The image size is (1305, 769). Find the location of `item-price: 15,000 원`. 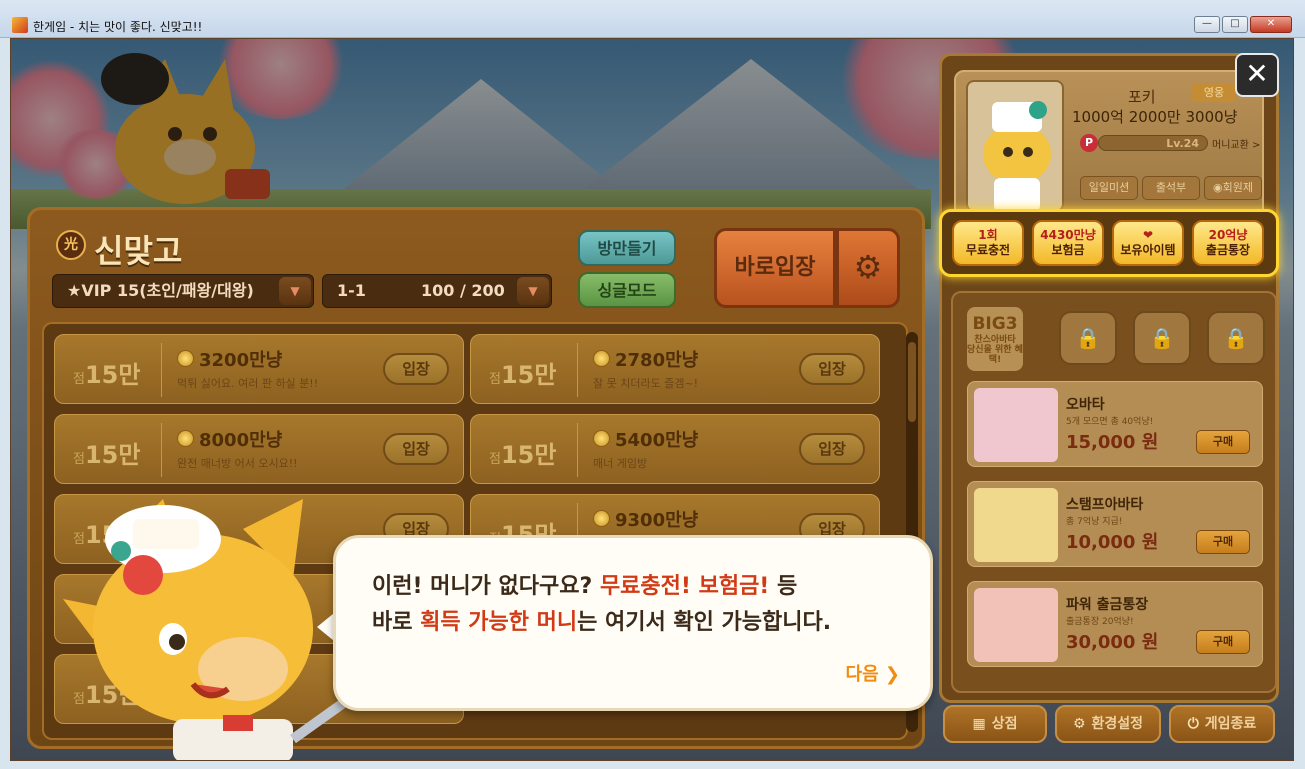

item-price: 15,000 원 is located at coordinates (1112, 442).